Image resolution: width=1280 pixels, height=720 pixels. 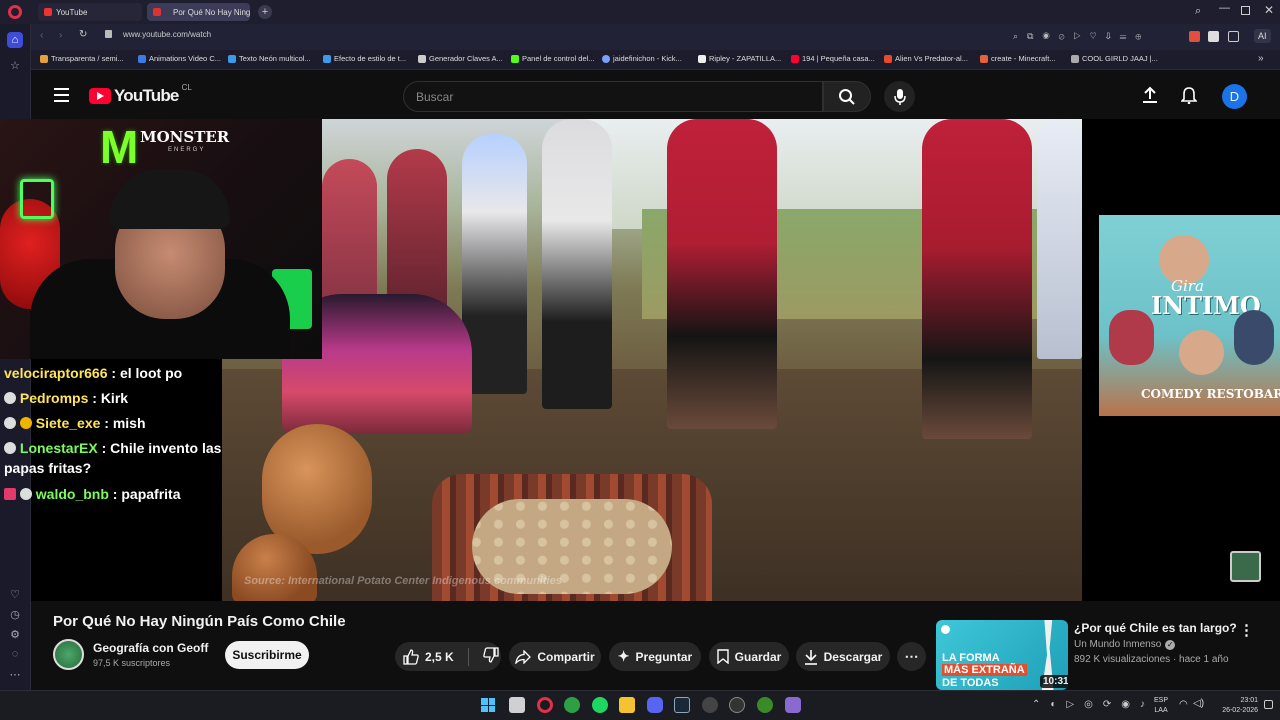 What do you see at coordinates (1002, 655) in the screenshot?
I see `recommendation-thumbnail: LA FORMA MÁS EXTRAÑA DE TODAS 10:31` at bounding box center [1002, 655].